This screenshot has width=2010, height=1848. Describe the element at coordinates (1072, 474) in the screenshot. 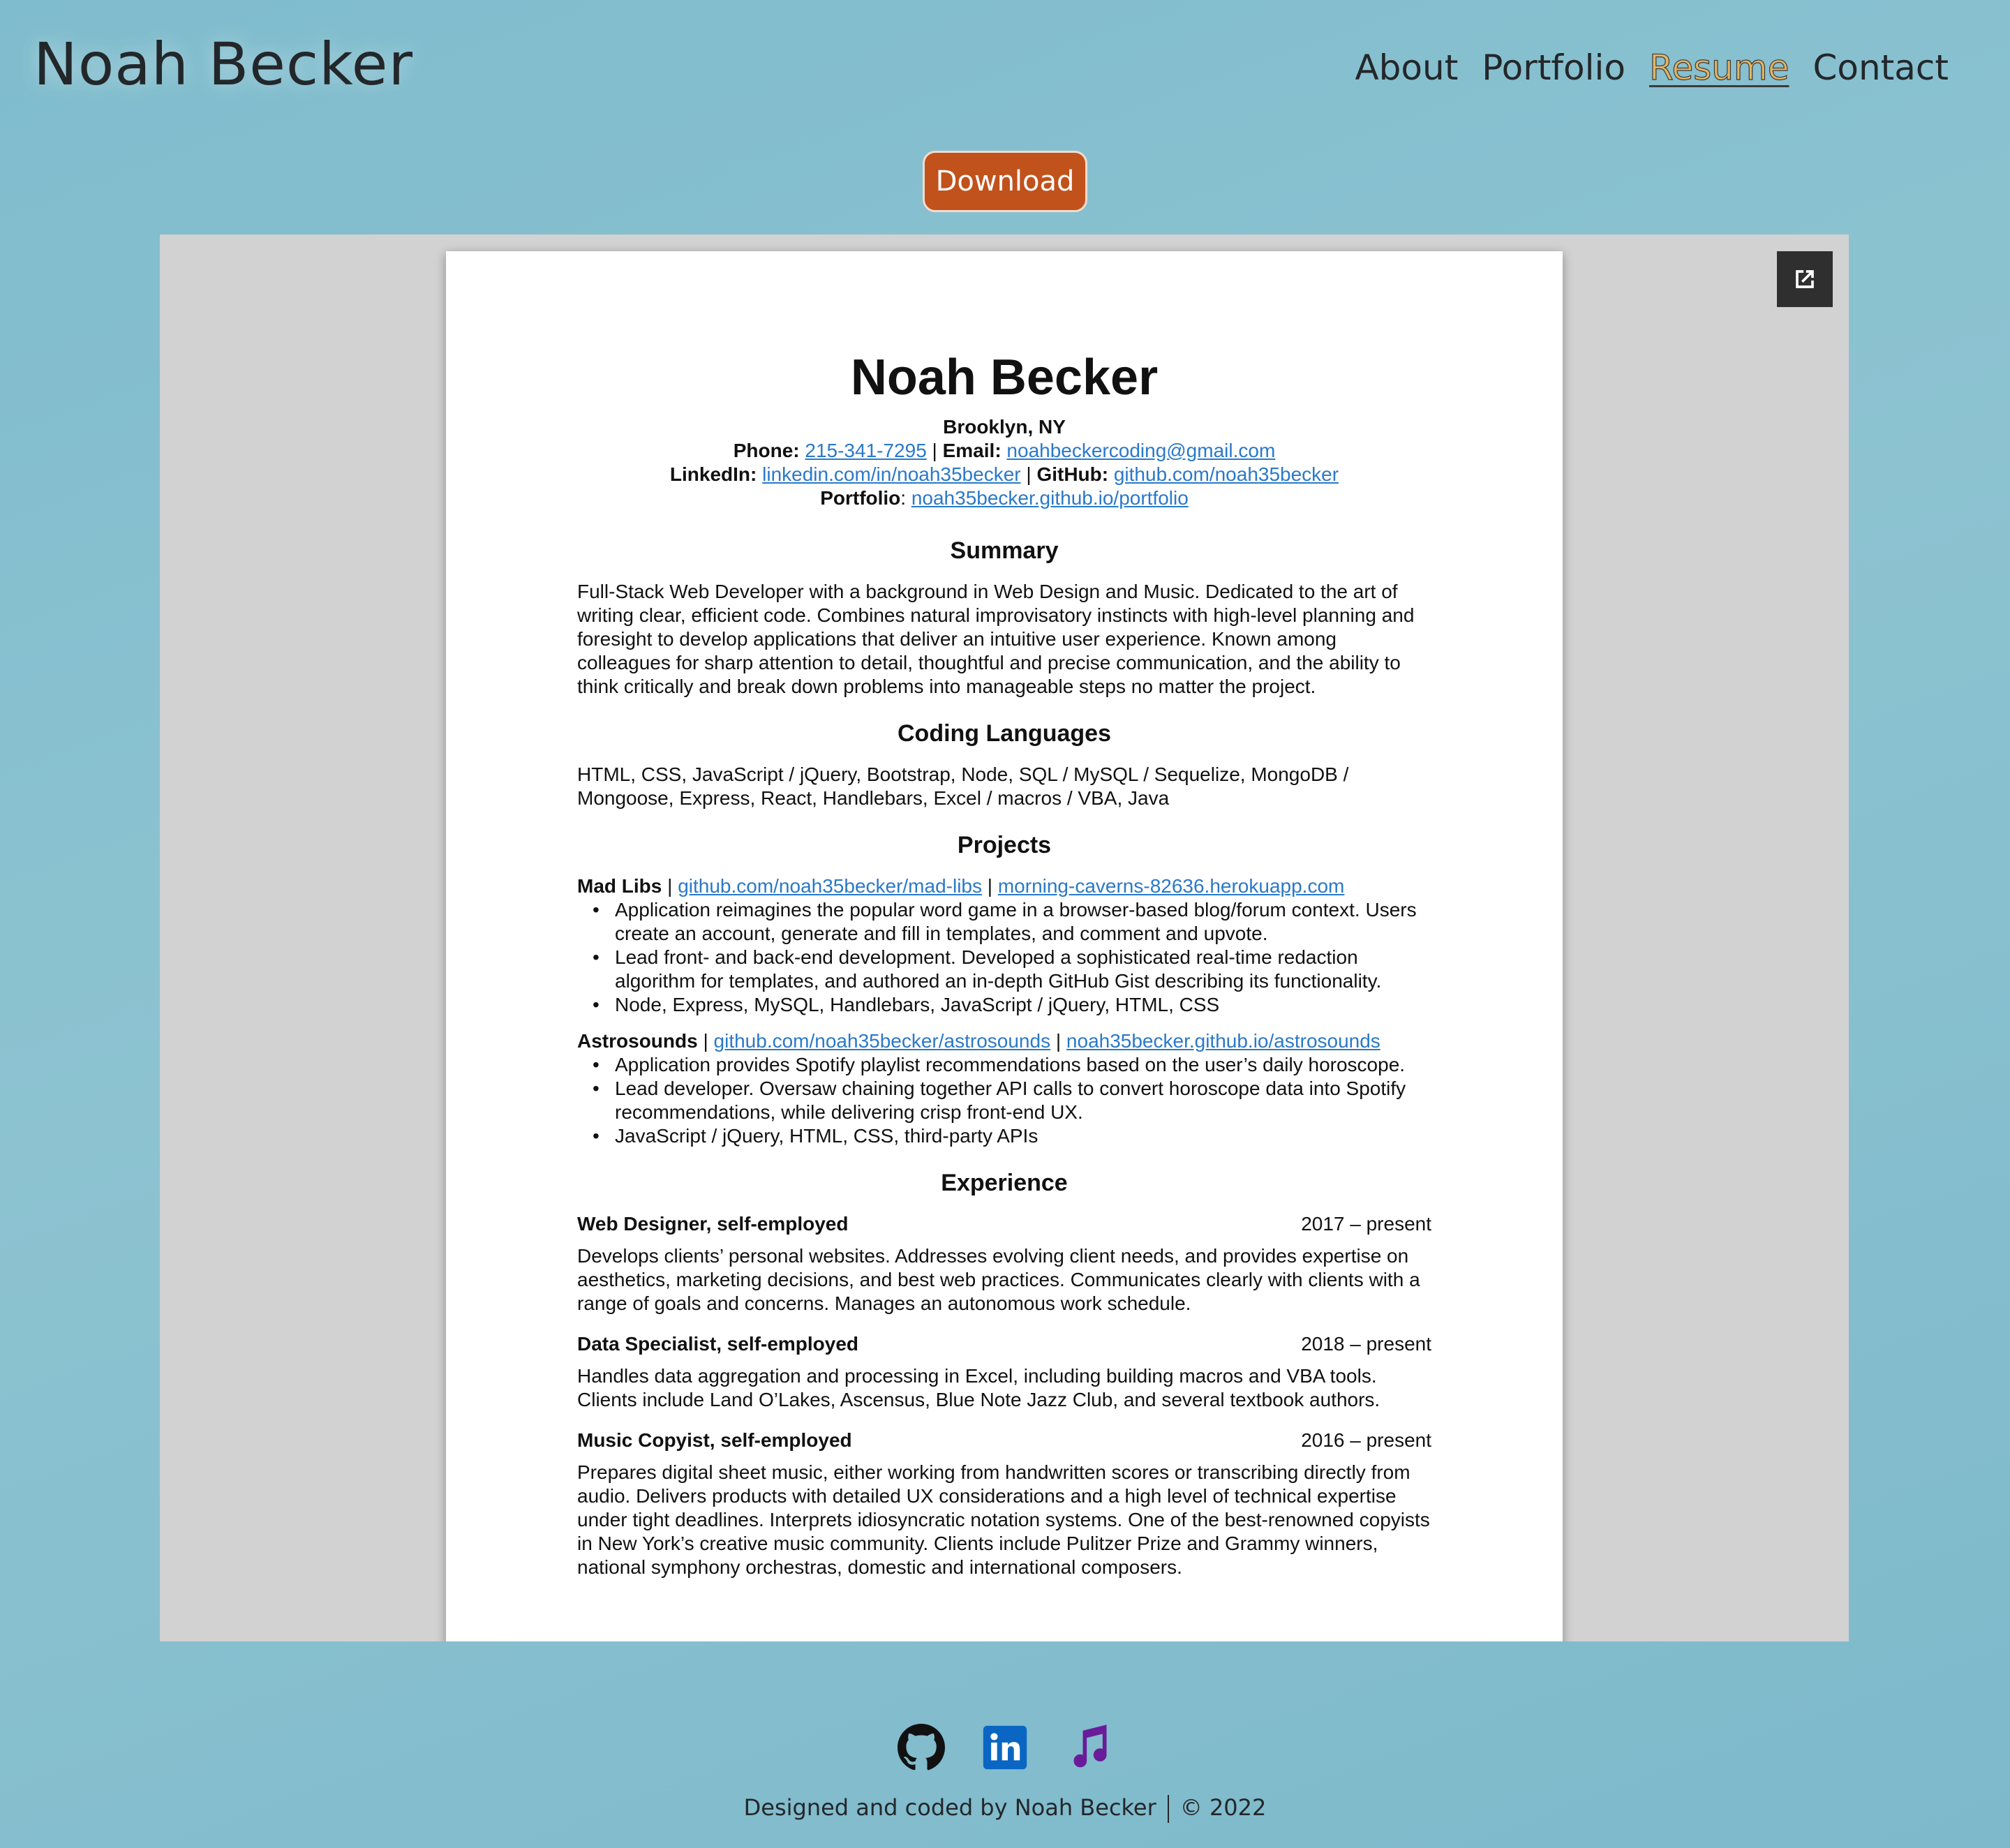

I see `github-label: GitHub:` at that location.